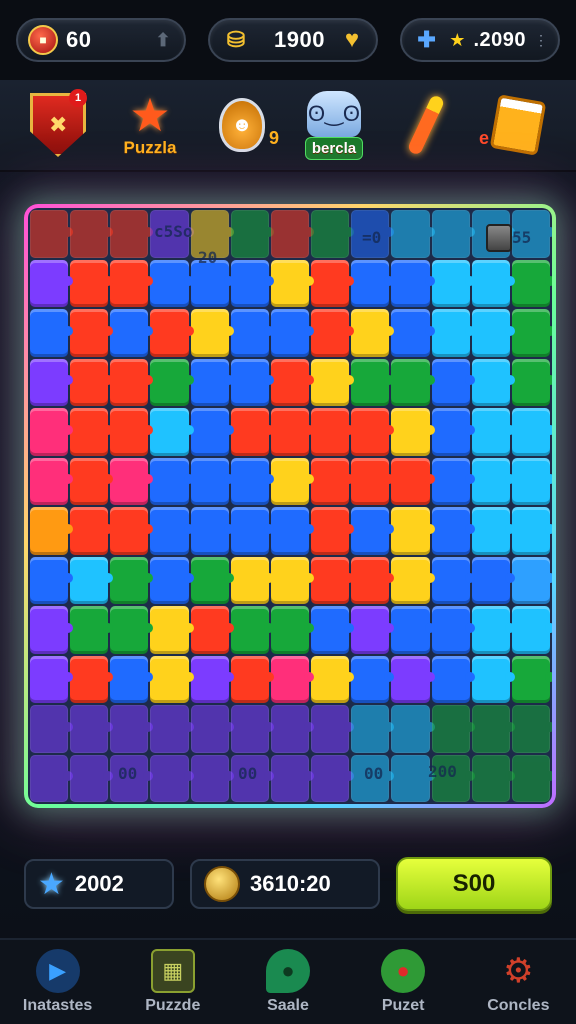  What do you see at coordinates (101, 40) in the screenshot?
I see `lives-counter: ■ 60 ⬆` at bounding box center [101, 40].